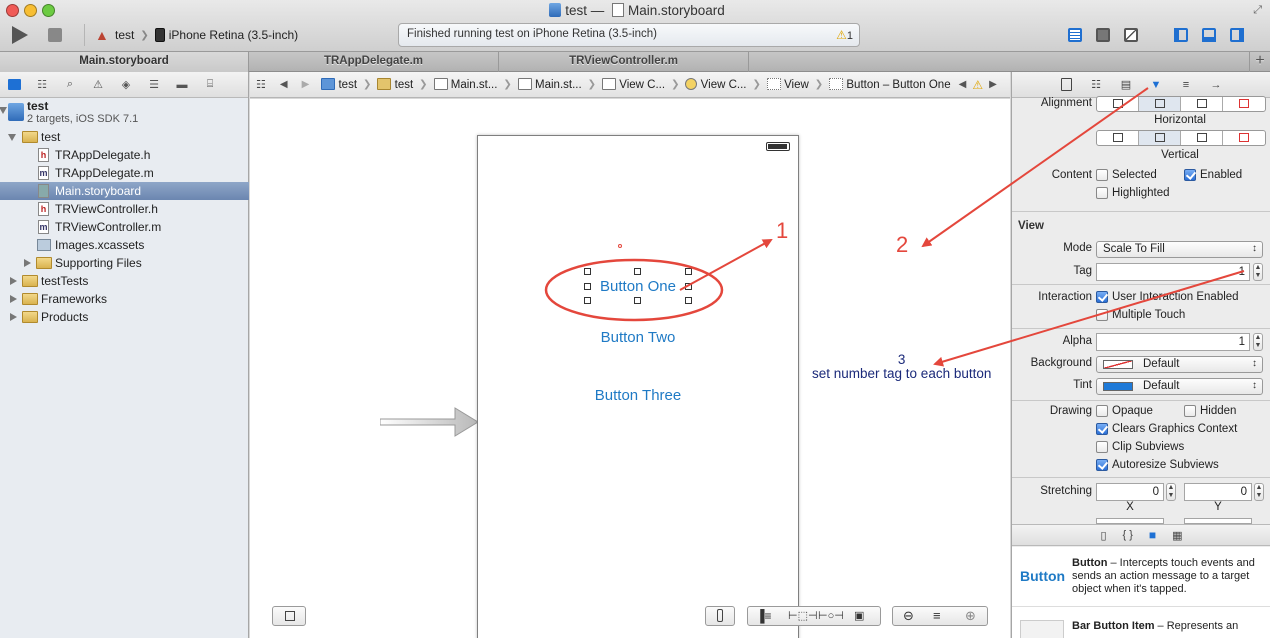 The height and width of the screenshot is (638, 1270). I want to click on code-snippet-library-icon: { }, so click(1128, 535).